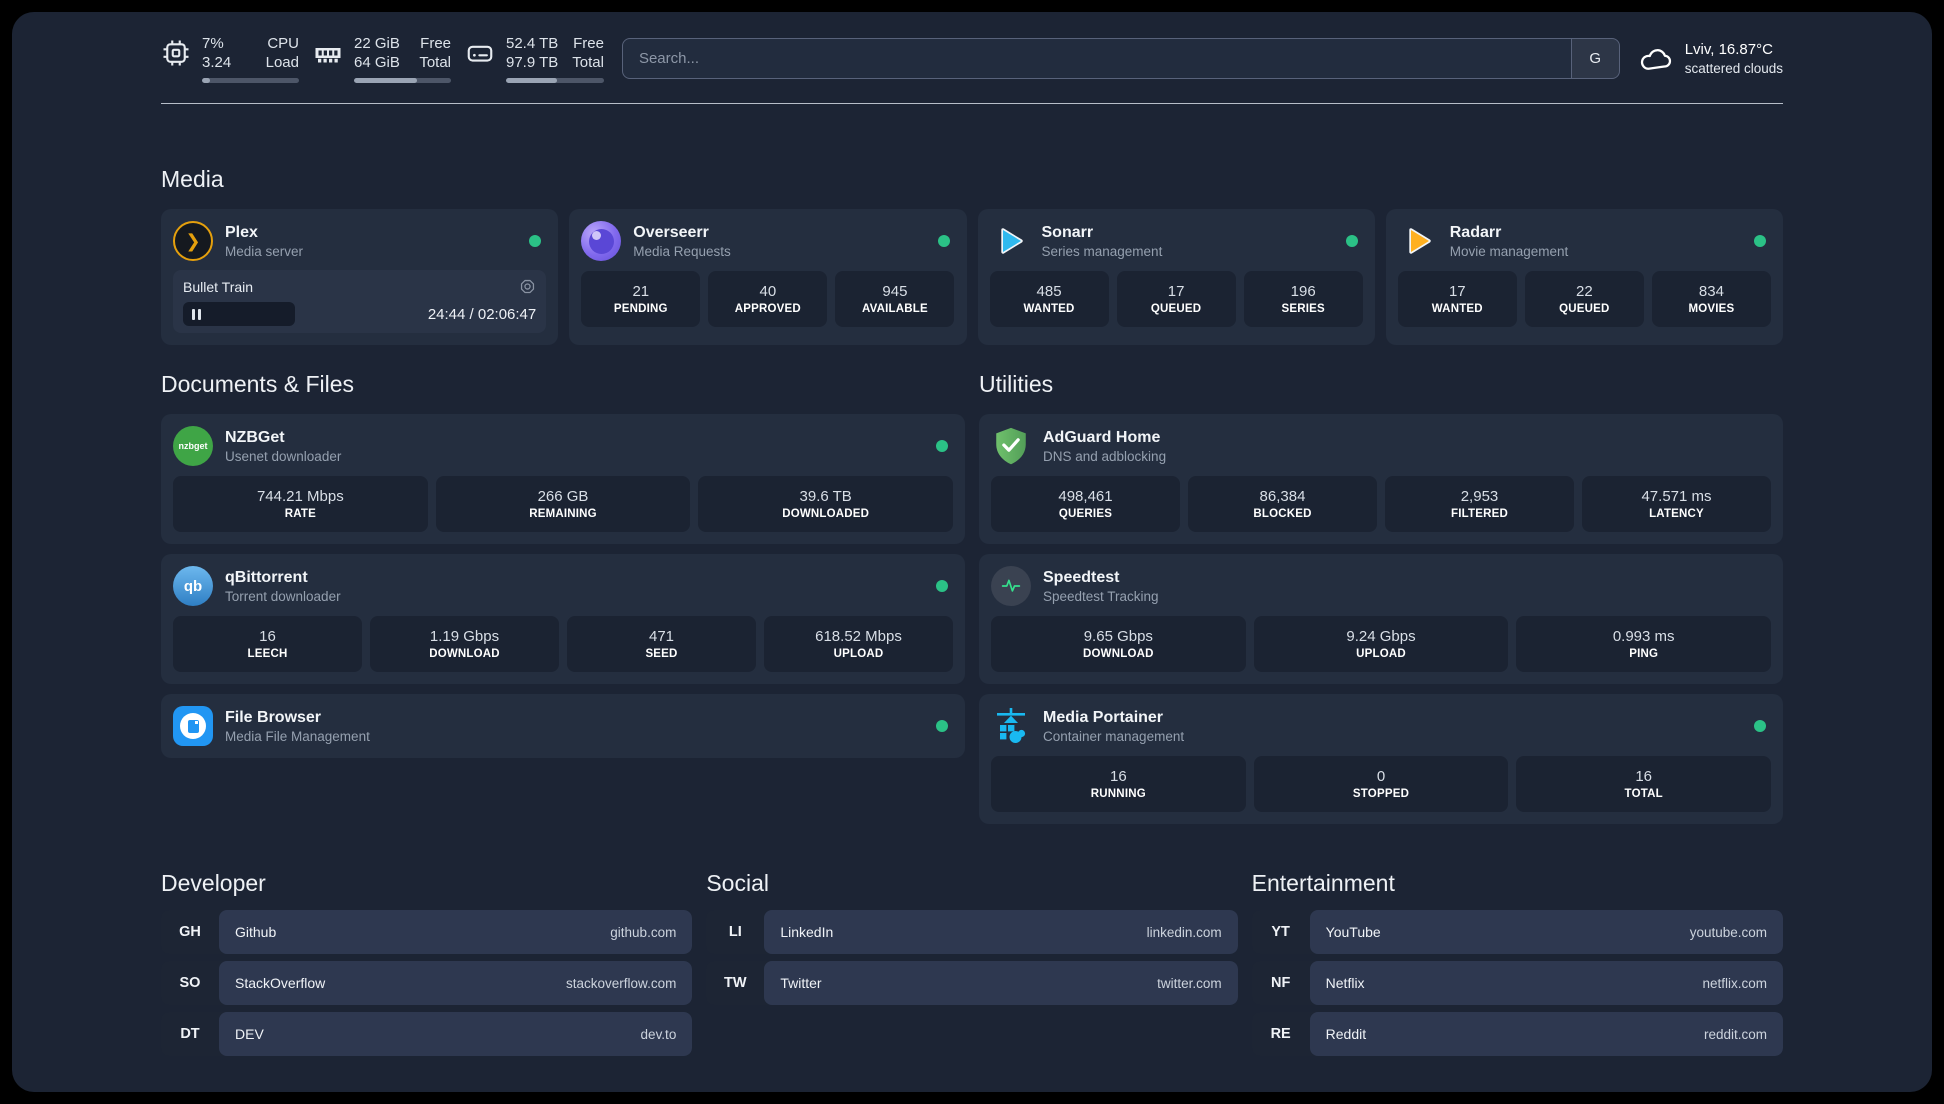  What do you see at coordinates (1643, 794) in the screenshot?
I see `stat-label: TOTAL` at bounding box center [1643, 794].